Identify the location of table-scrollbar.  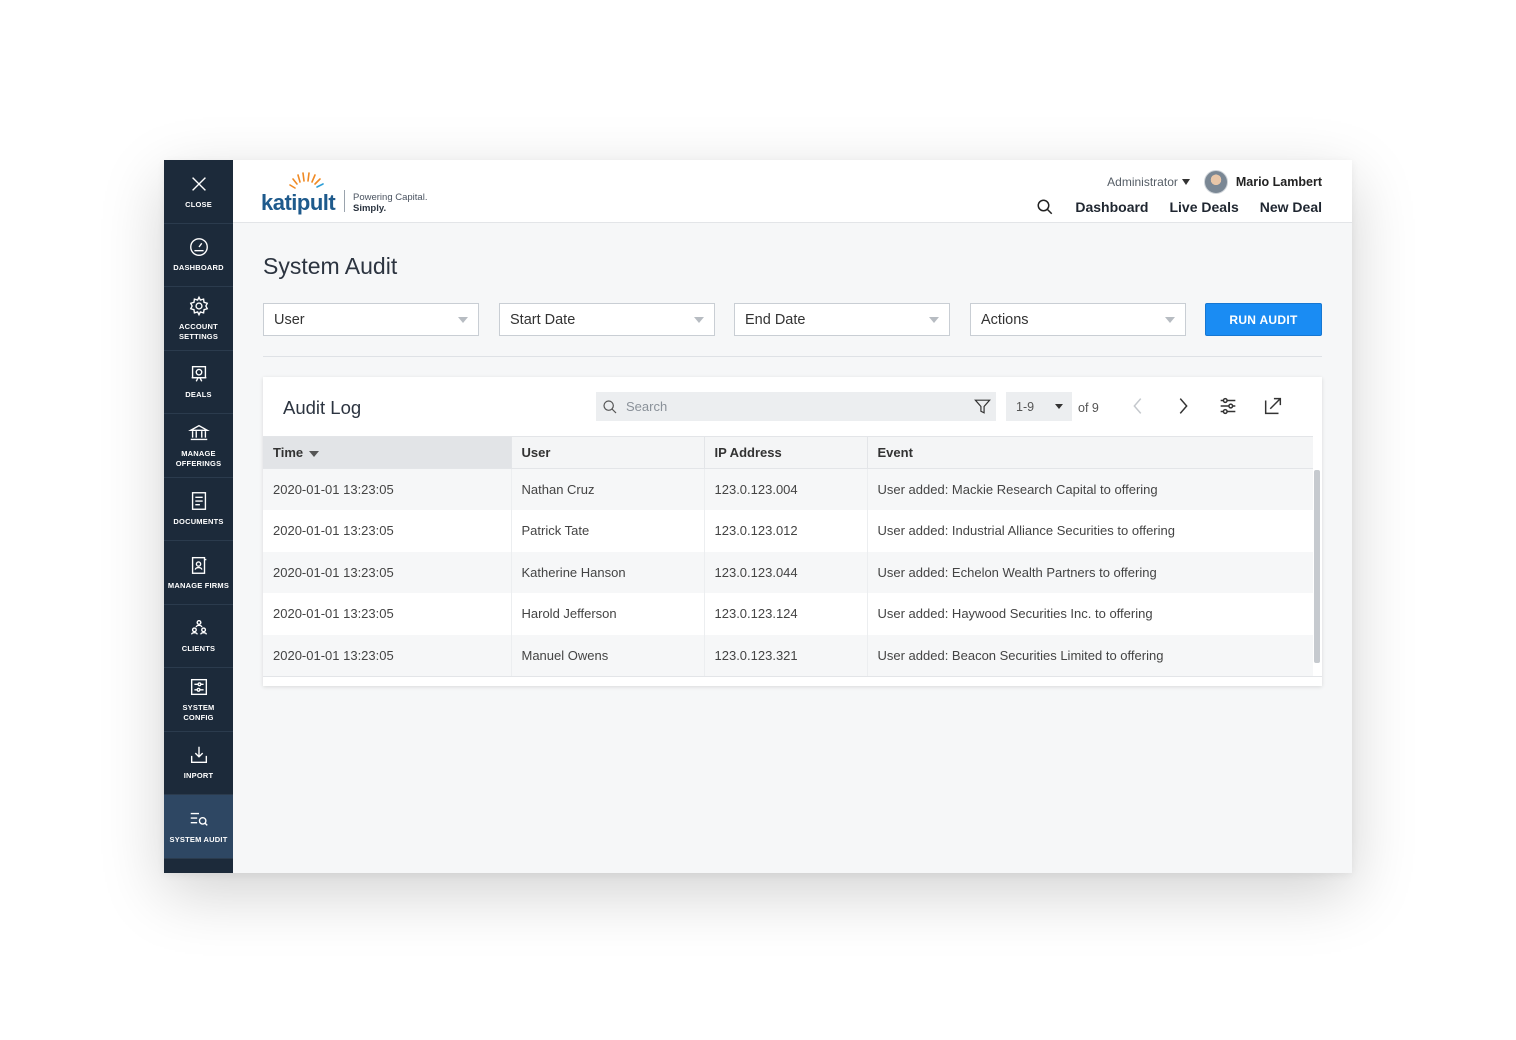
(1317, 566).